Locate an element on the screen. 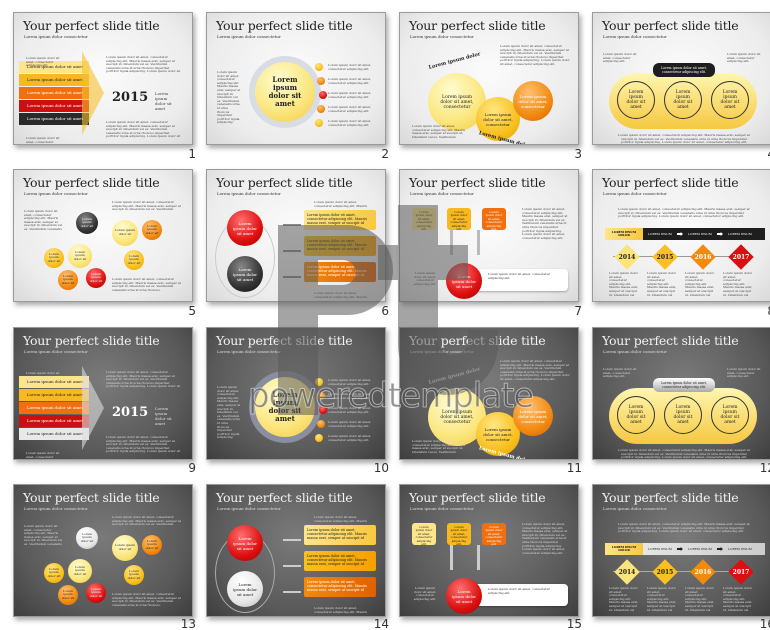 This screenshot has height=630, width=770. slide-number: 3 is located at coordinates (578, 154).